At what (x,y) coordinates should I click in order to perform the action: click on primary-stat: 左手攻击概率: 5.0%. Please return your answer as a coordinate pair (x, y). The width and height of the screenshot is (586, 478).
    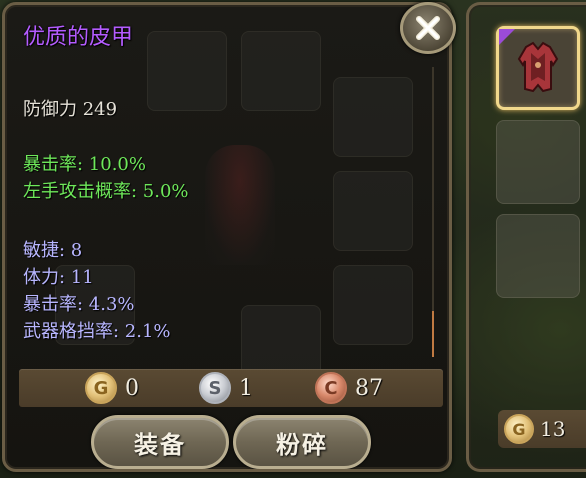
    Looking at the image, I should click on (106, 191).